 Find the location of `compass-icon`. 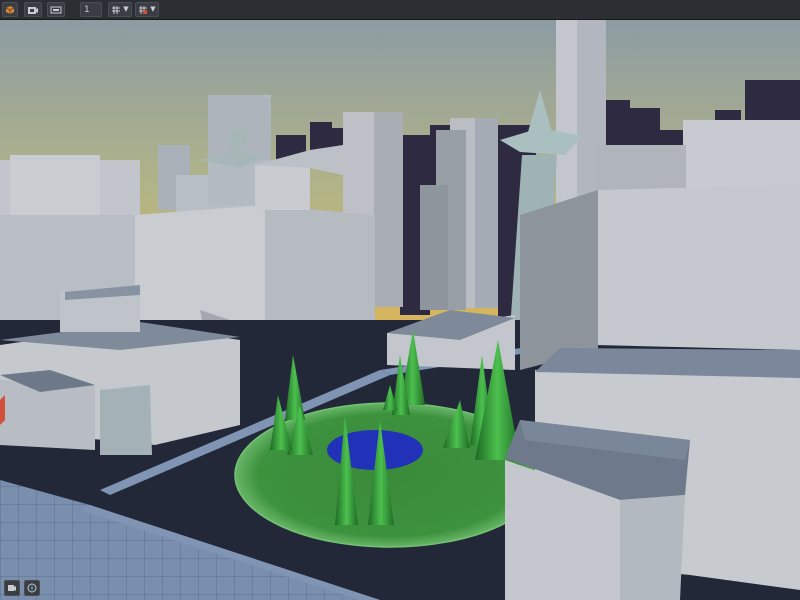

compass-icon is located at coordinates (32, 588).